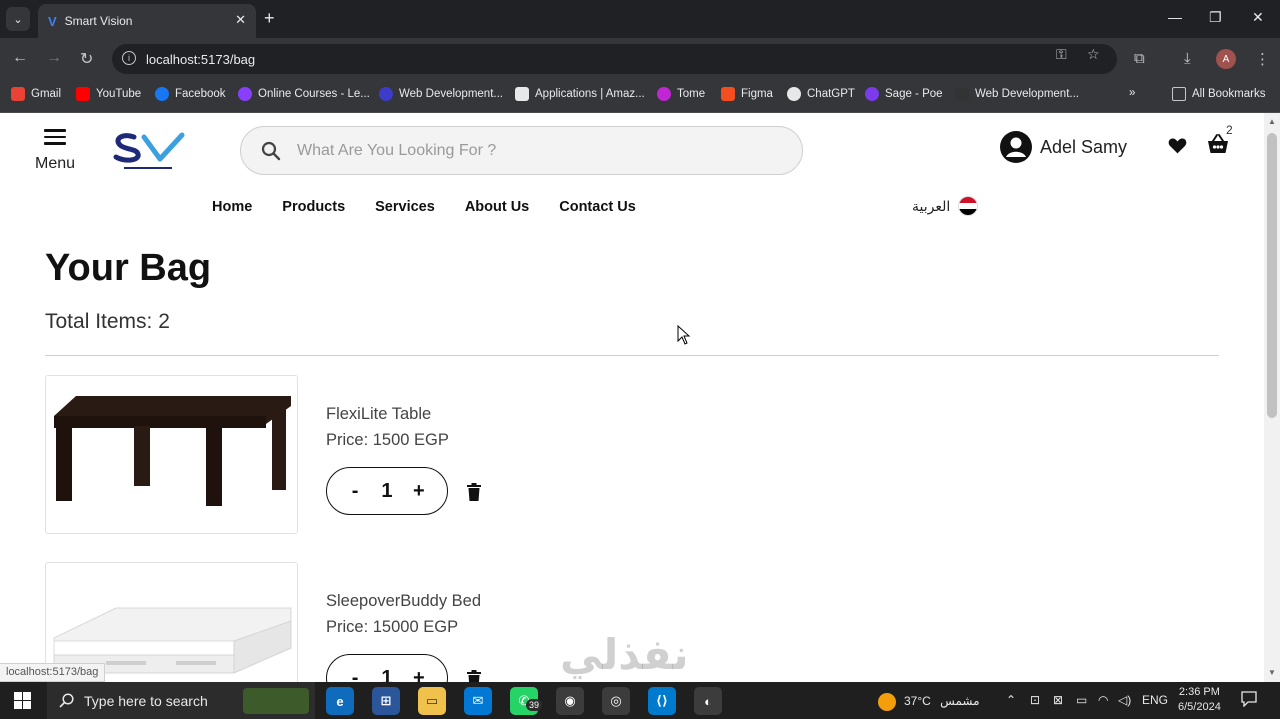 The image size is (1280, 719). I want to click on browser-tab-strip: ⌄ V Smart Vision ✕ + — ❐ ✕, so click(640, 19).